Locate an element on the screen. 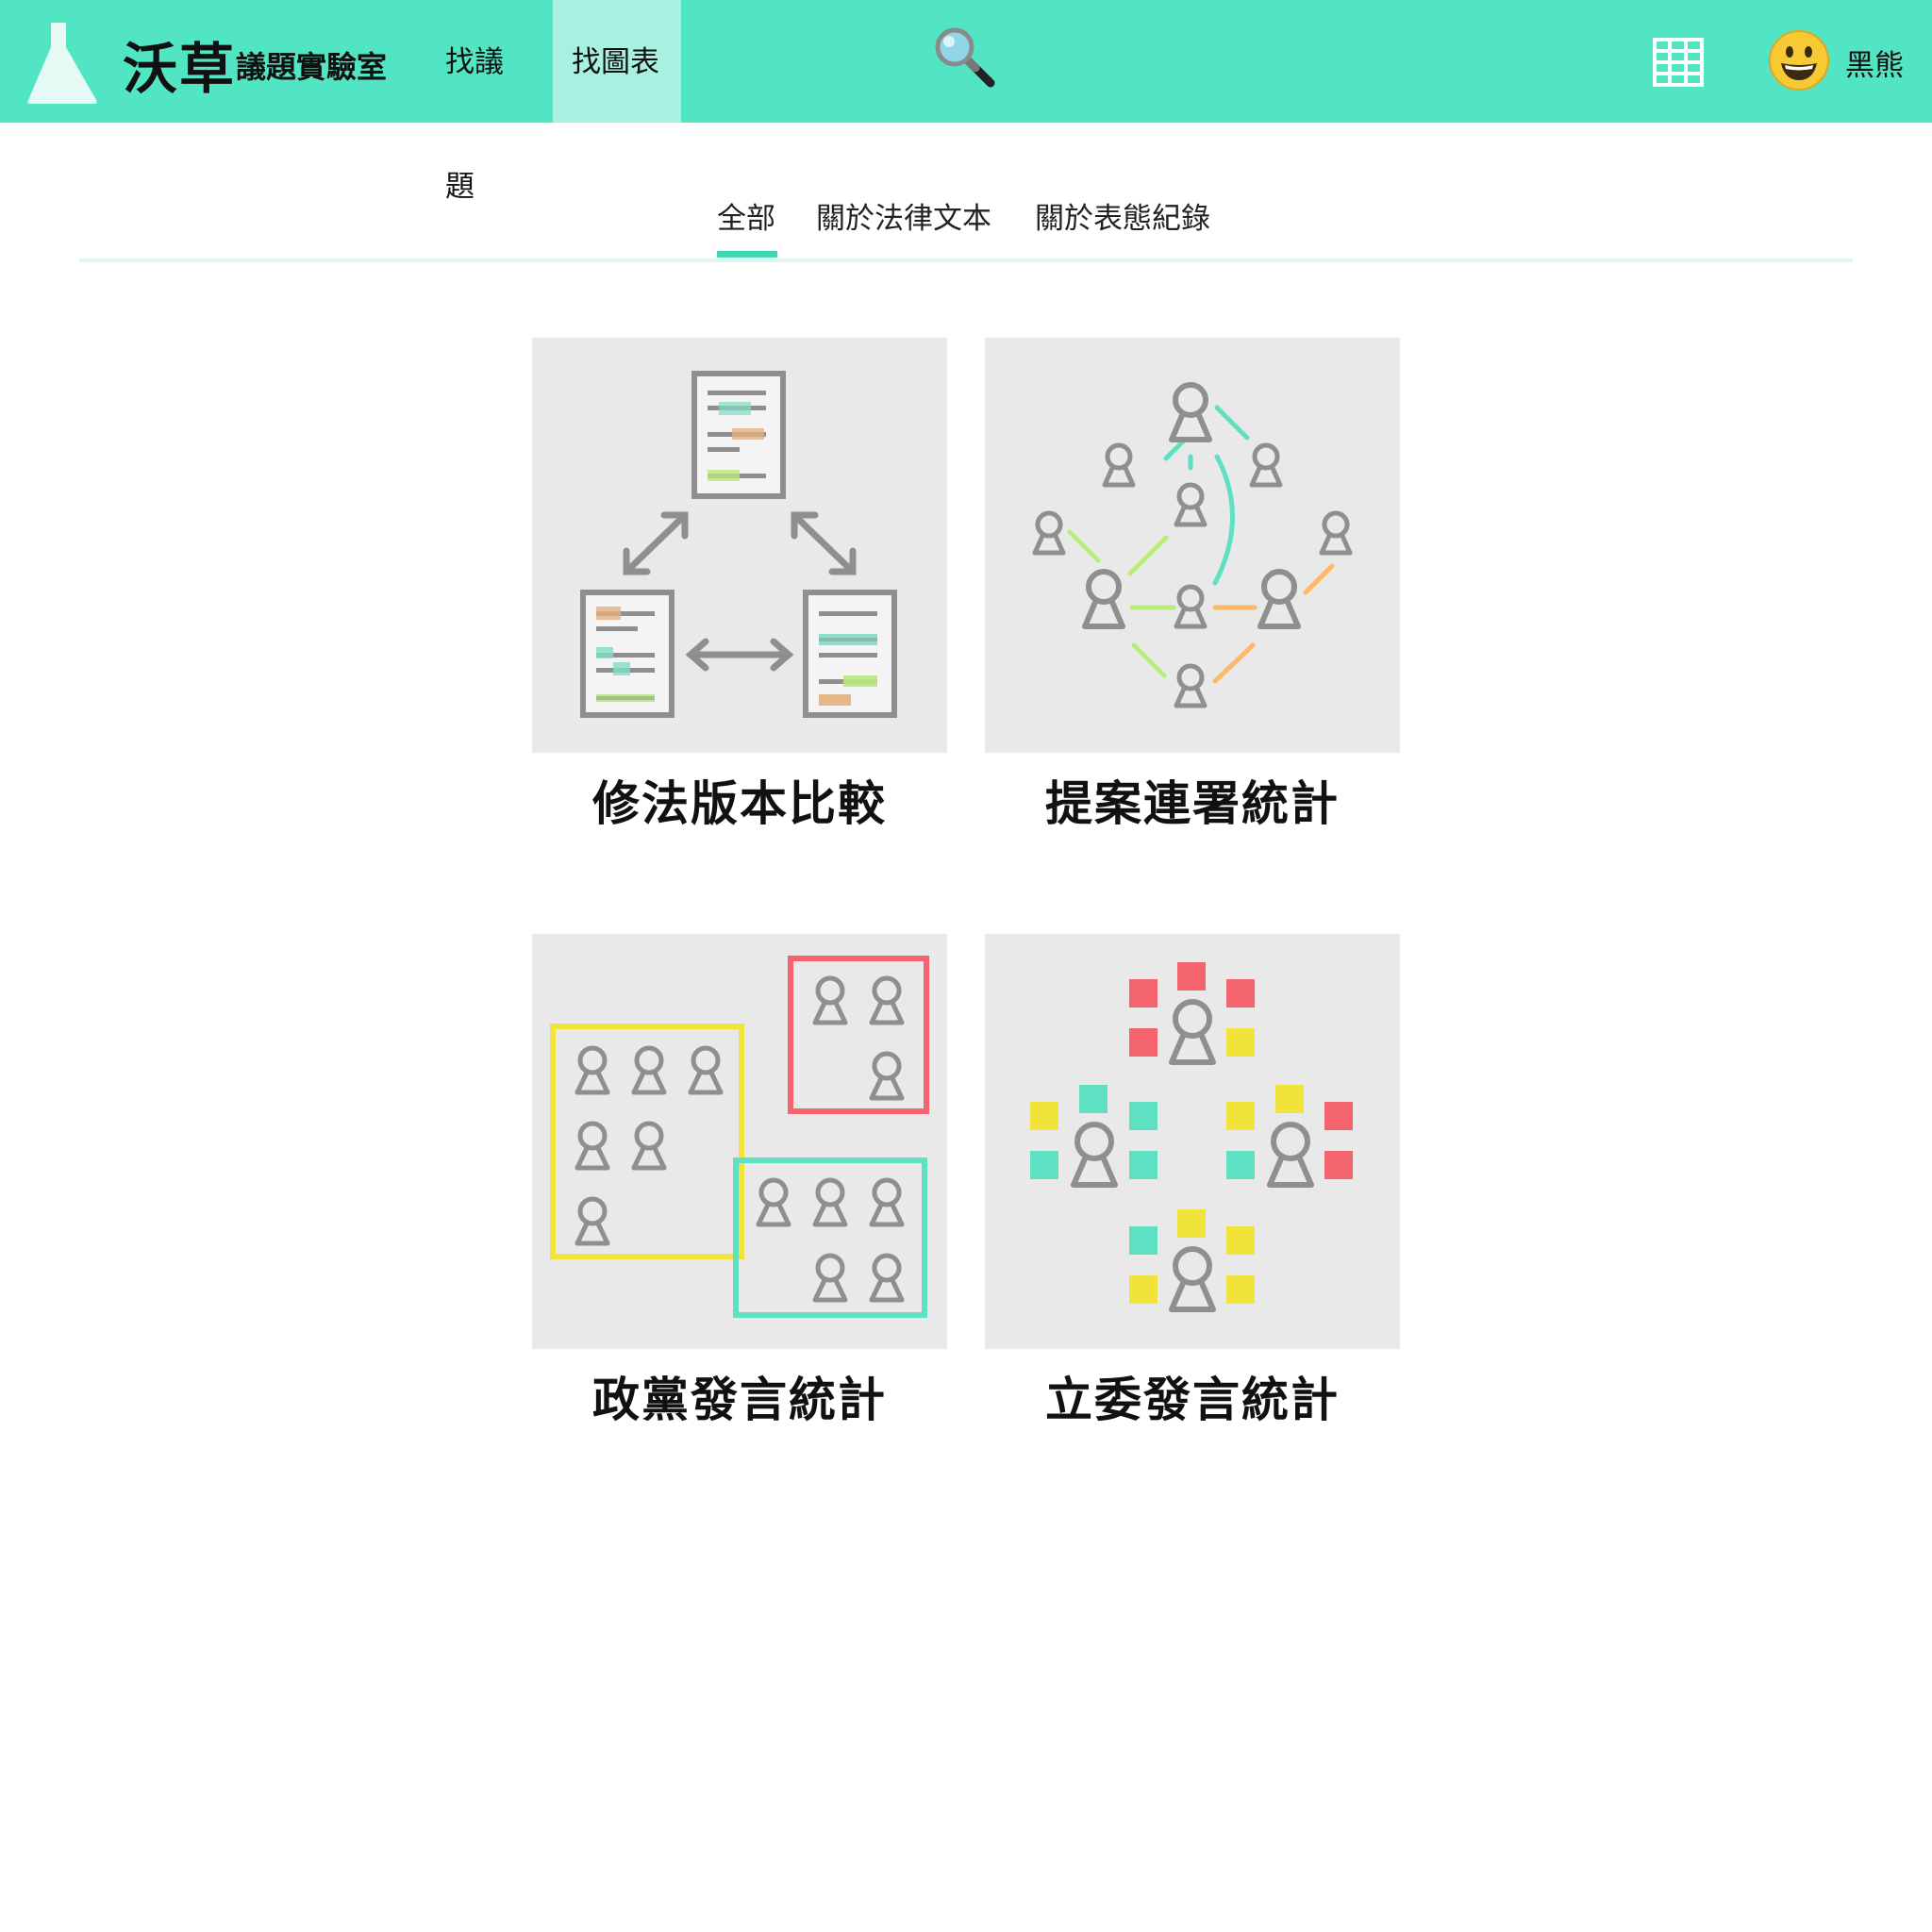  brand-name: 沃草 is located at coordinates (179, 64).